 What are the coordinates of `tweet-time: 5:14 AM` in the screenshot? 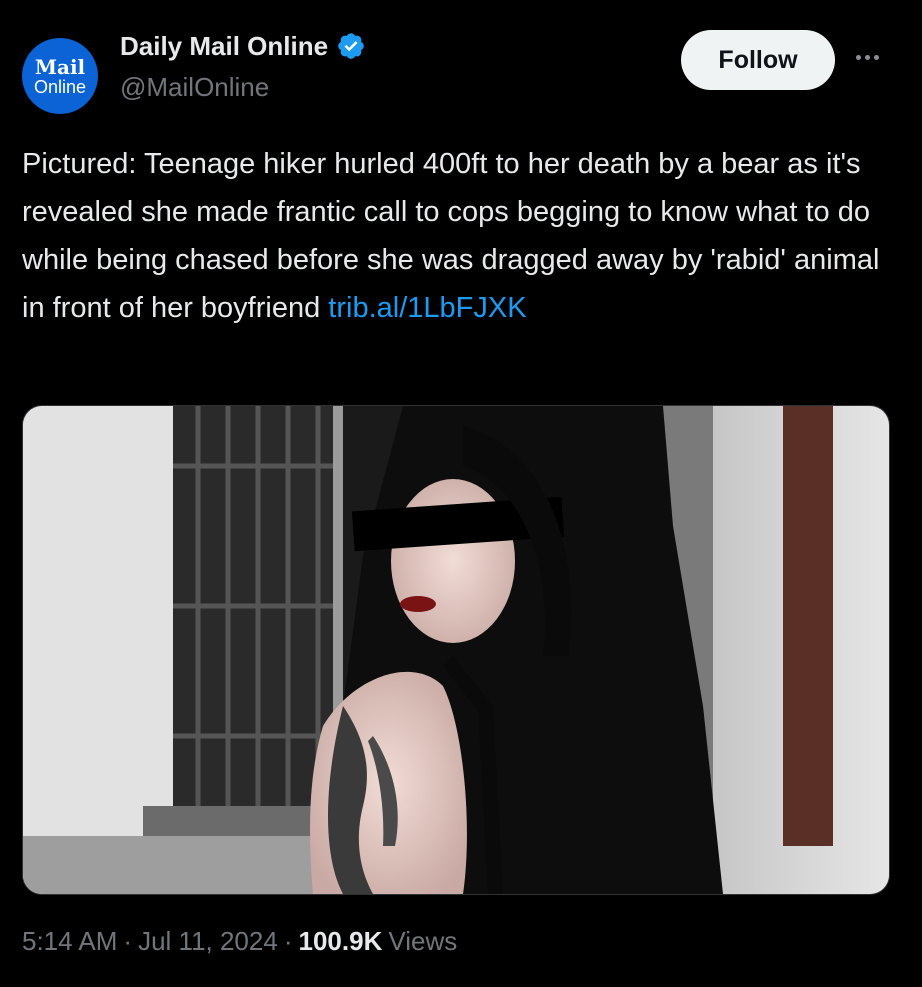 It's located at (69, 941).